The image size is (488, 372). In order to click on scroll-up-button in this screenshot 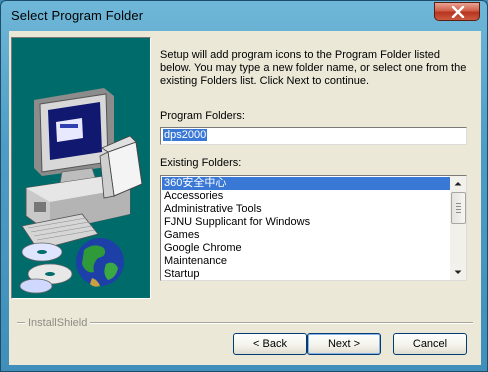, I will do `click(458, 184)`.